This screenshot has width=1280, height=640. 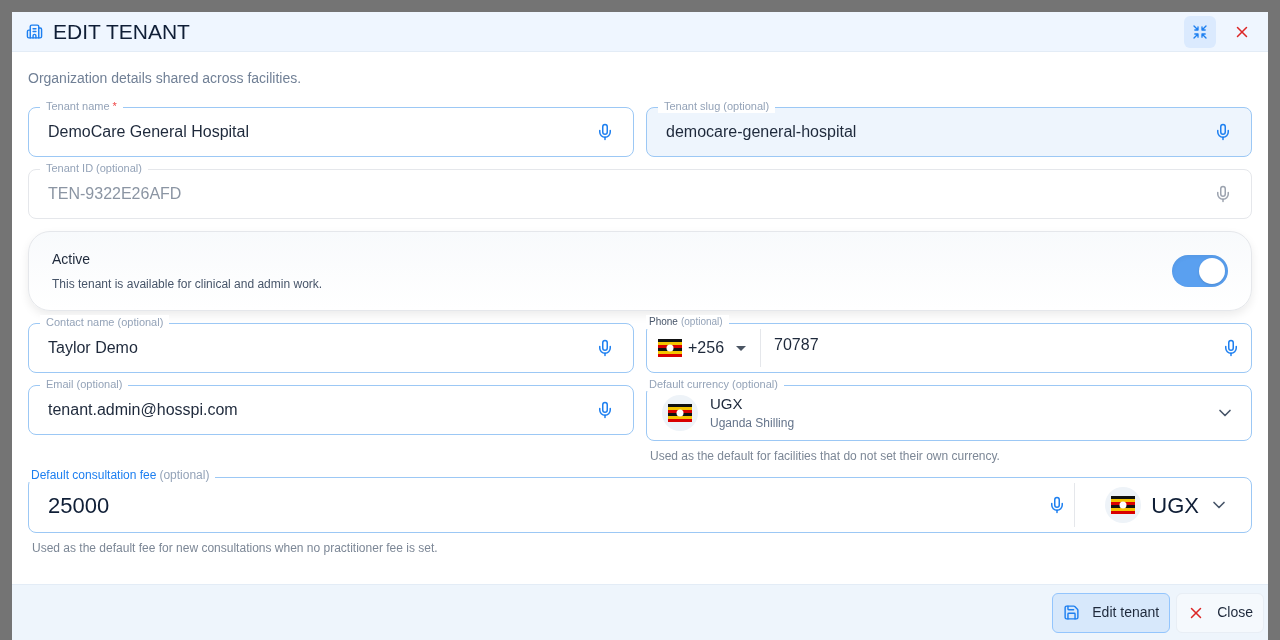 I want to click on shrink-icon, so click(x=1200, y=31).